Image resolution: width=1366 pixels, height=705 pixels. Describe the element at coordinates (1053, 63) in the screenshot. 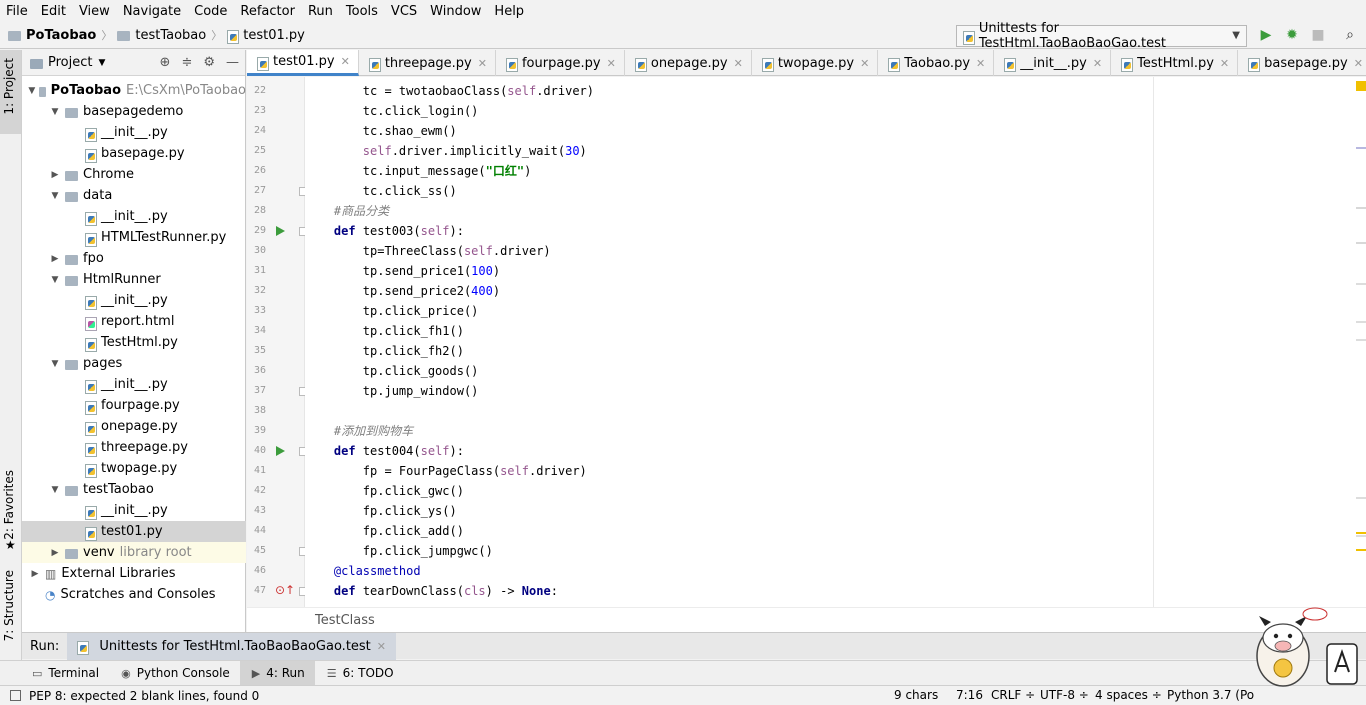

I see `editor-tab: __init__.py ✕` at that location.